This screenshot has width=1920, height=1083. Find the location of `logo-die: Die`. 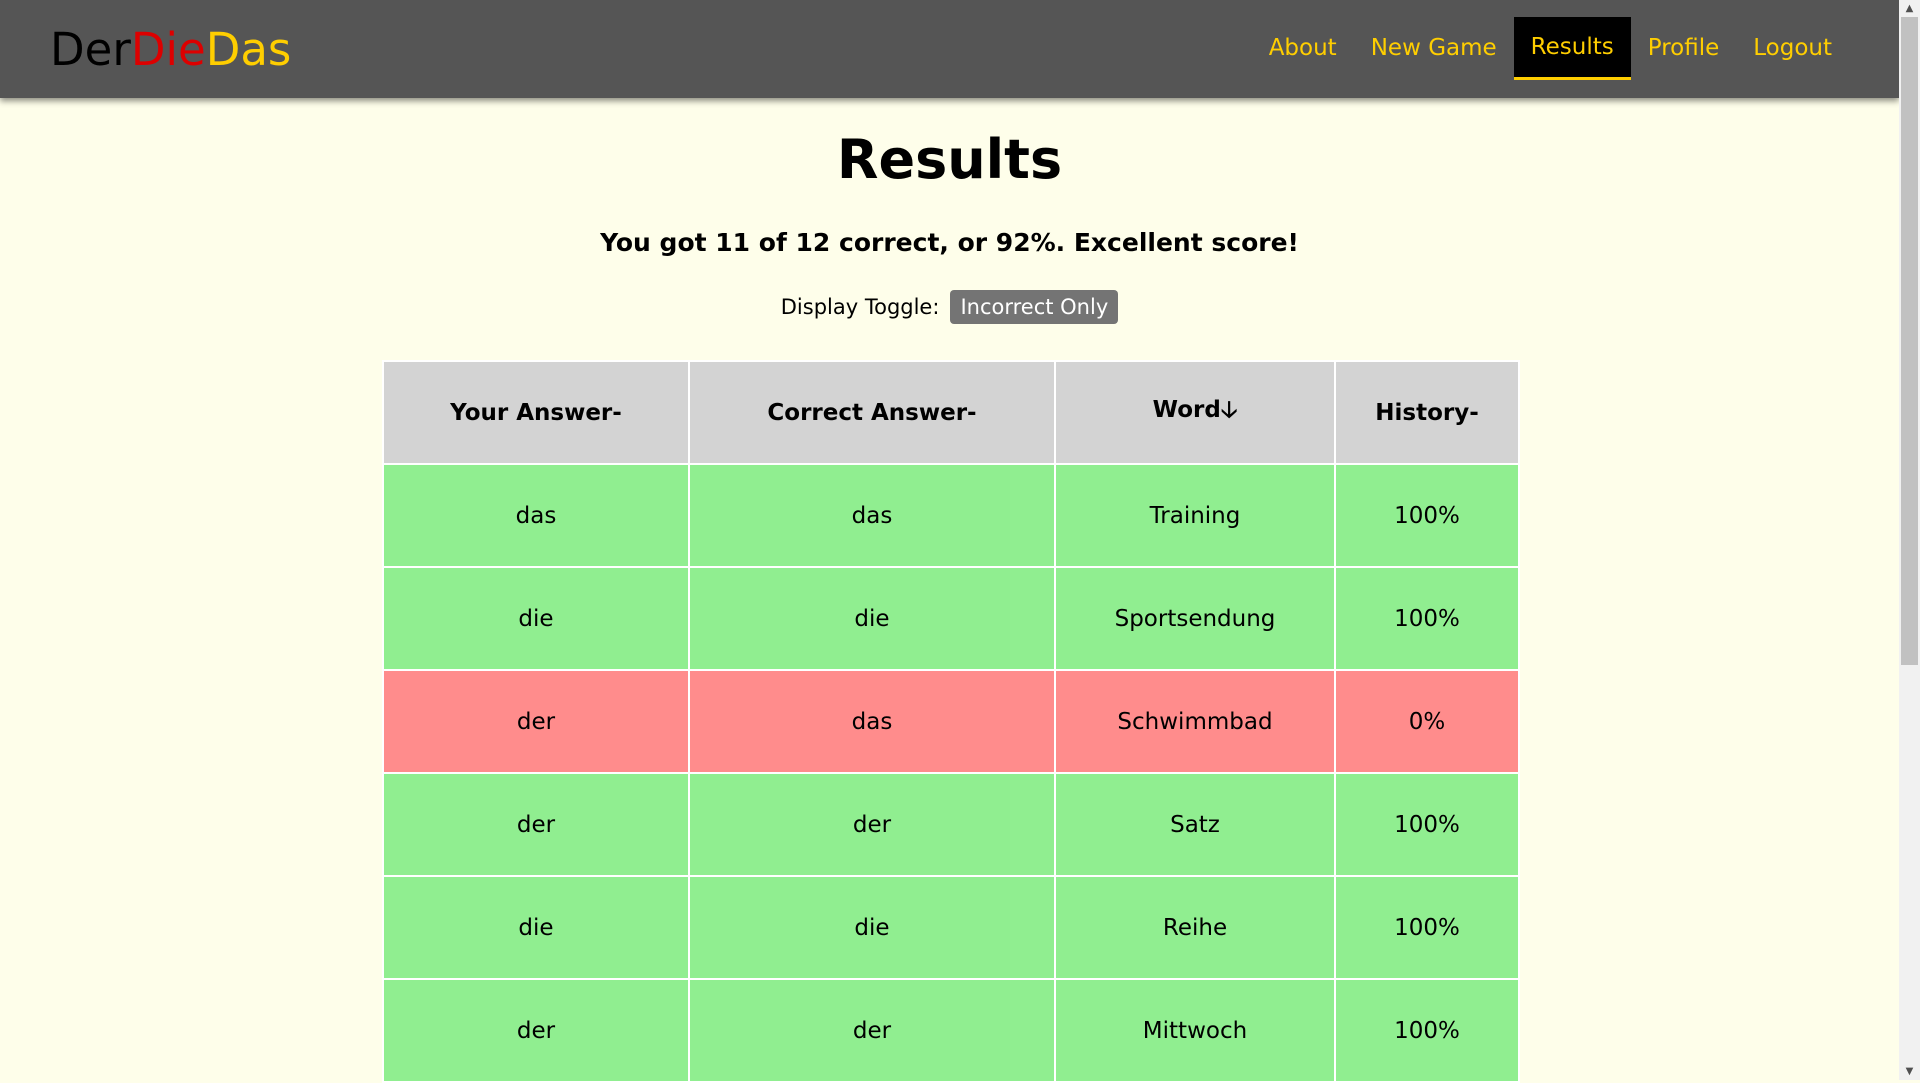

logo-die: Die is located at coordinates (168, 49).